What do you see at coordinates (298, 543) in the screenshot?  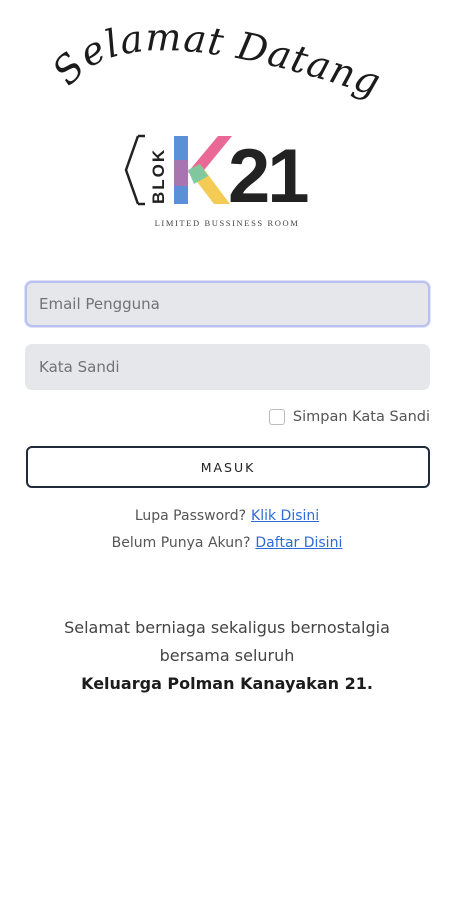 I see `register-link: Daftar Disini` at bounding box center [298, 543].